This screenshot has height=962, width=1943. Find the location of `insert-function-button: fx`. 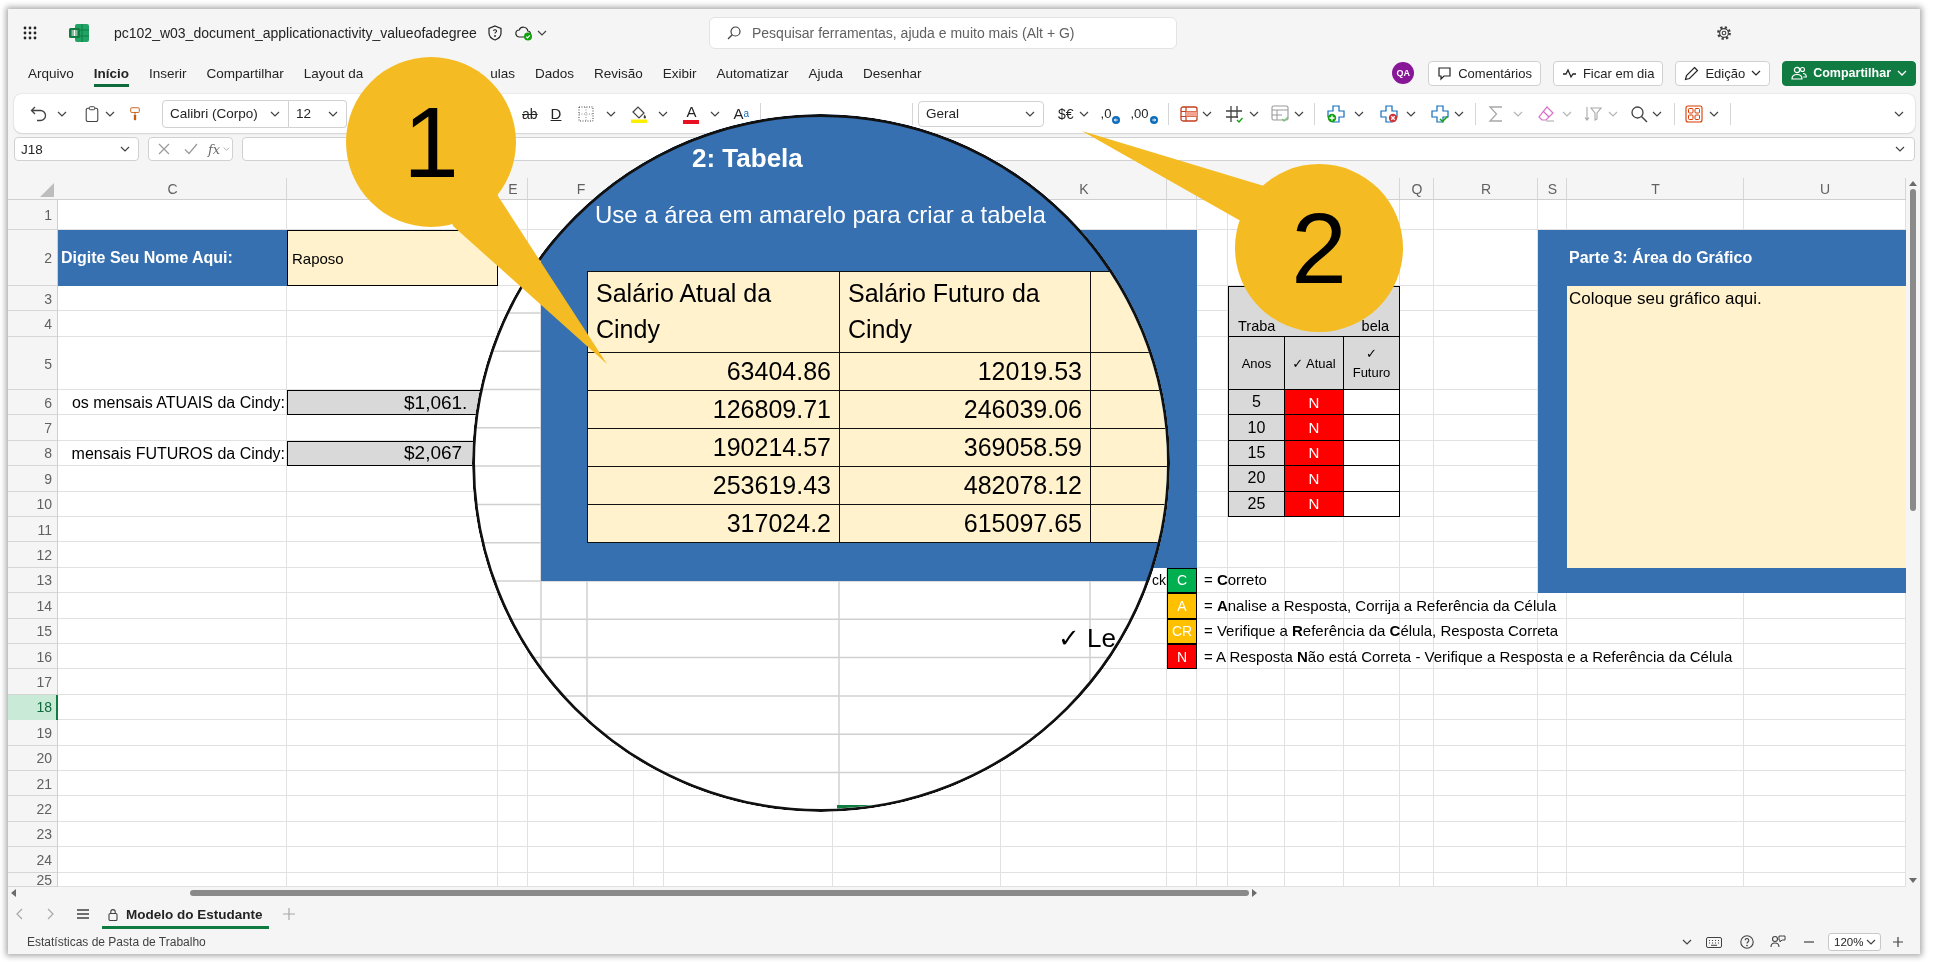

insert-function-button: fx is located at coordinates (214, 149).